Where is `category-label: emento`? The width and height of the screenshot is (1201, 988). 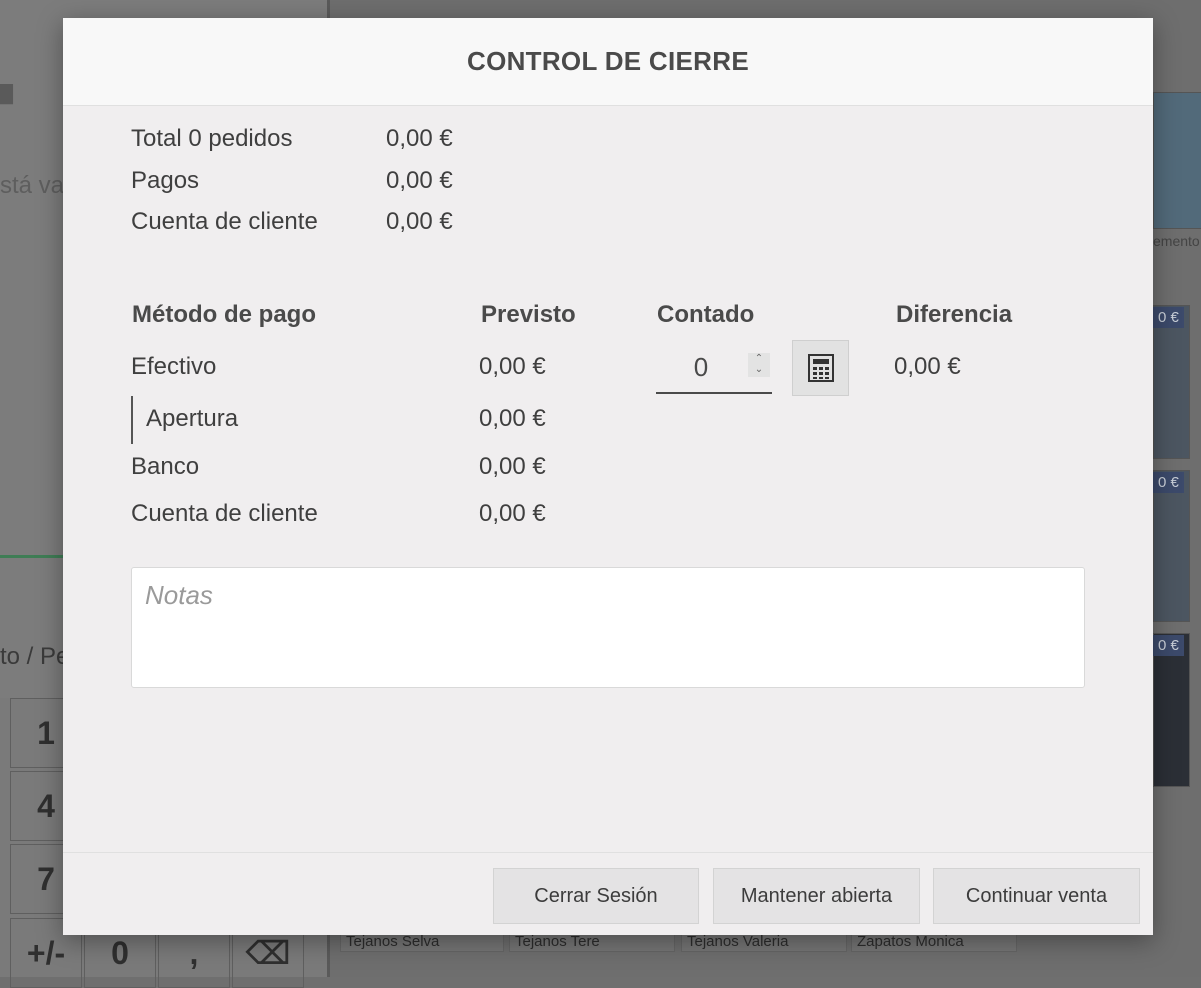
category-label: emento is located at coordinates (1176, 241).